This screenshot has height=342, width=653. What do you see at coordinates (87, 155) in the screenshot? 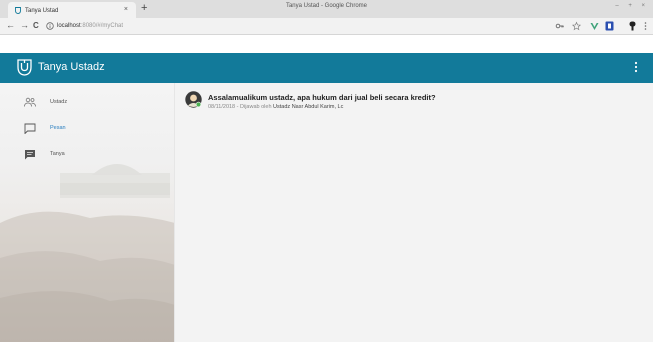
I see `sidebar-item-tanya: Tanya` at bounding box center [87, 155].